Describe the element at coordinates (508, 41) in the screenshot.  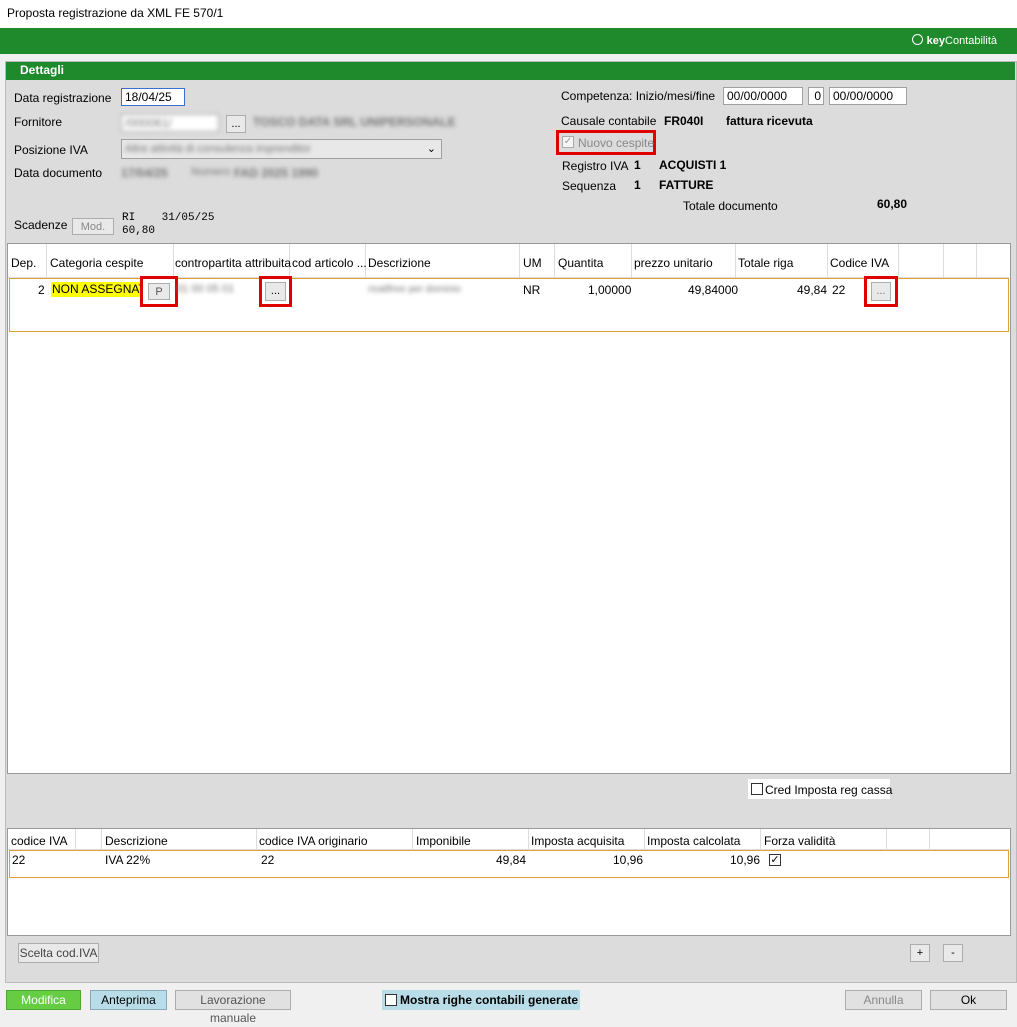
I see `header-bar` at that location.